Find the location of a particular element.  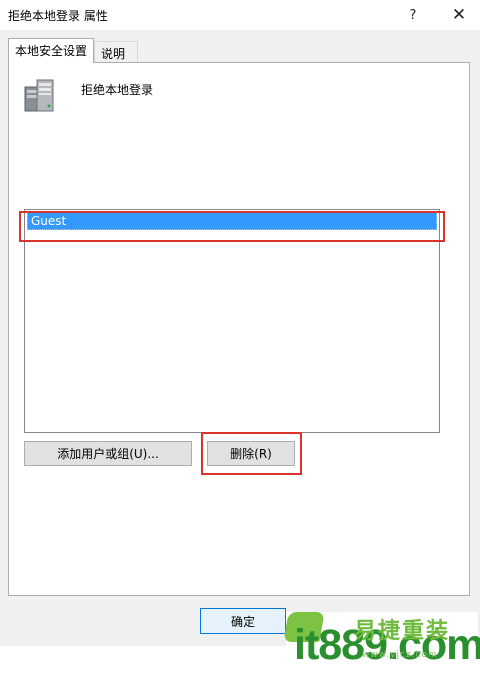

title-bar: 拒绝本地登录 属性 ? ✕ is located at coordinates (240, 15).